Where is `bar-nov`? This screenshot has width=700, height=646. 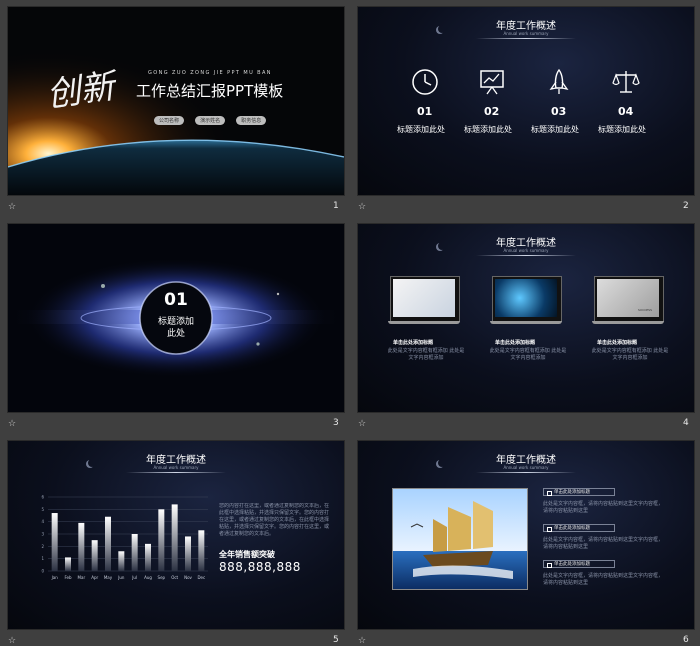
bar-nov is located at coordinates (188, 553).